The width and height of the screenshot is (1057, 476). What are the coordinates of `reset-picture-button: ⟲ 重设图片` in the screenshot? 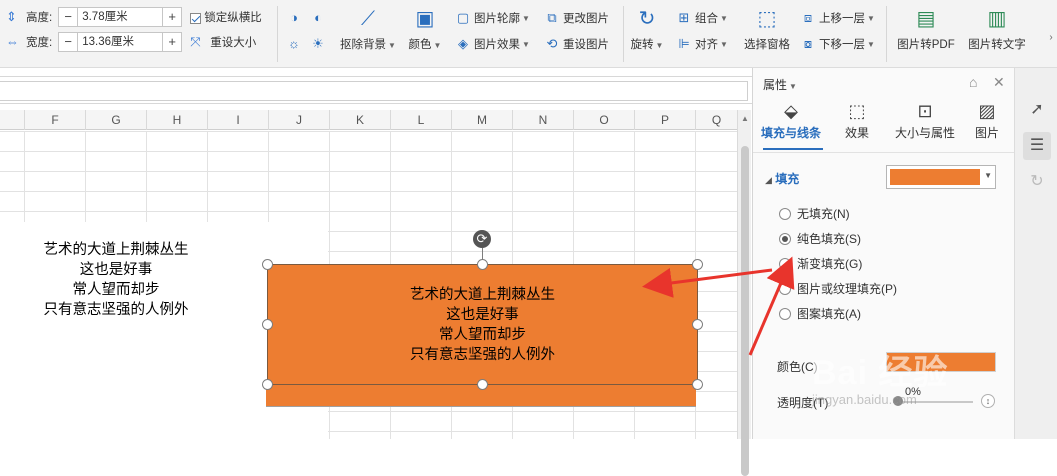 It's located at (576, 44).